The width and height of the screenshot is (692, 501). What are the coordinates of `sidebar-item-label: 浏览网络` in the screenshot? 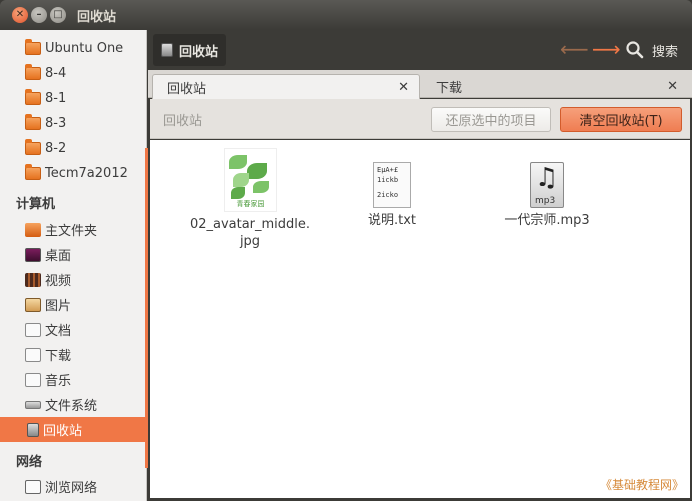 It's located at (71, 488).